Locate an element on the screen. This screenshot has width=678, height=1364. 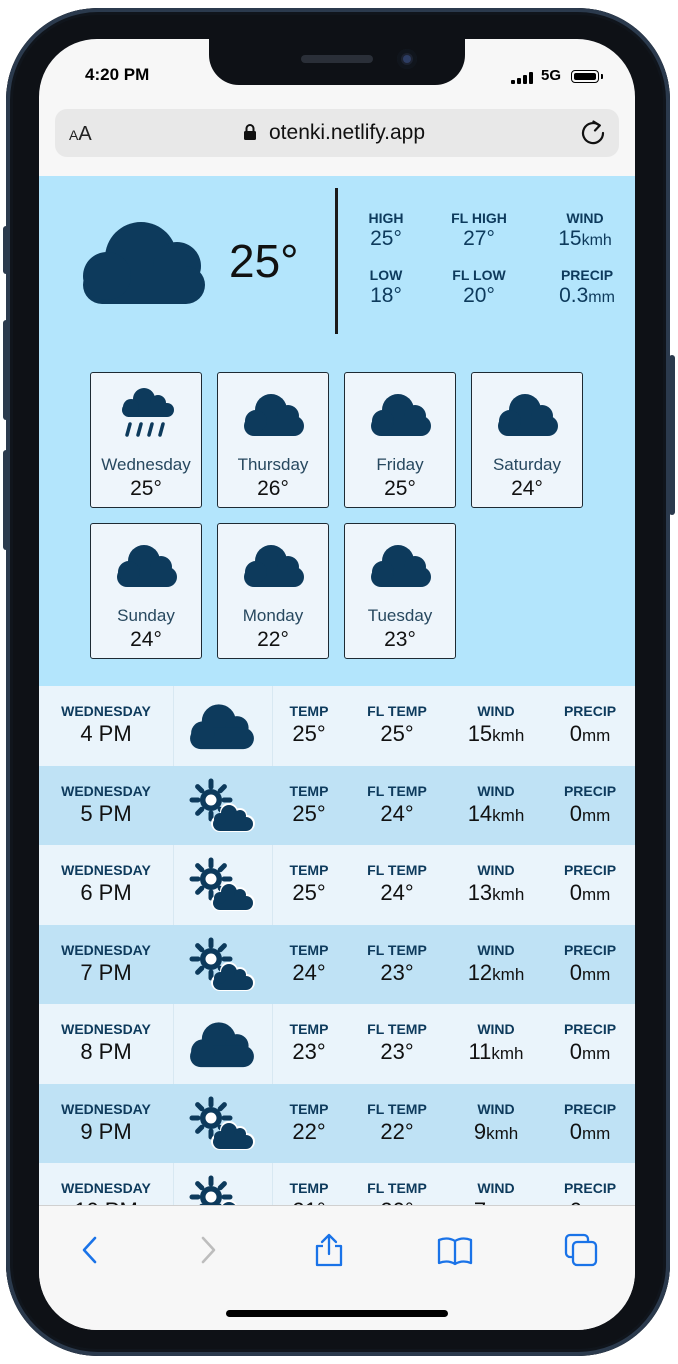
hour-temp: TEMP21° is located at coordinates (309, 1192).